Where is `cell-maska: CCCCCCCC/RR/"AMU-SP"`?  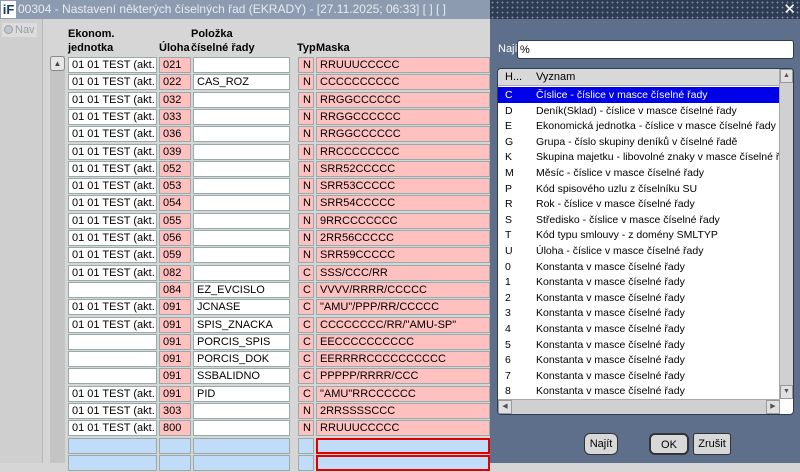 cell-maska: CCCCCCCC/RR/"AMU-SP" is located at coordinates (403, 324).